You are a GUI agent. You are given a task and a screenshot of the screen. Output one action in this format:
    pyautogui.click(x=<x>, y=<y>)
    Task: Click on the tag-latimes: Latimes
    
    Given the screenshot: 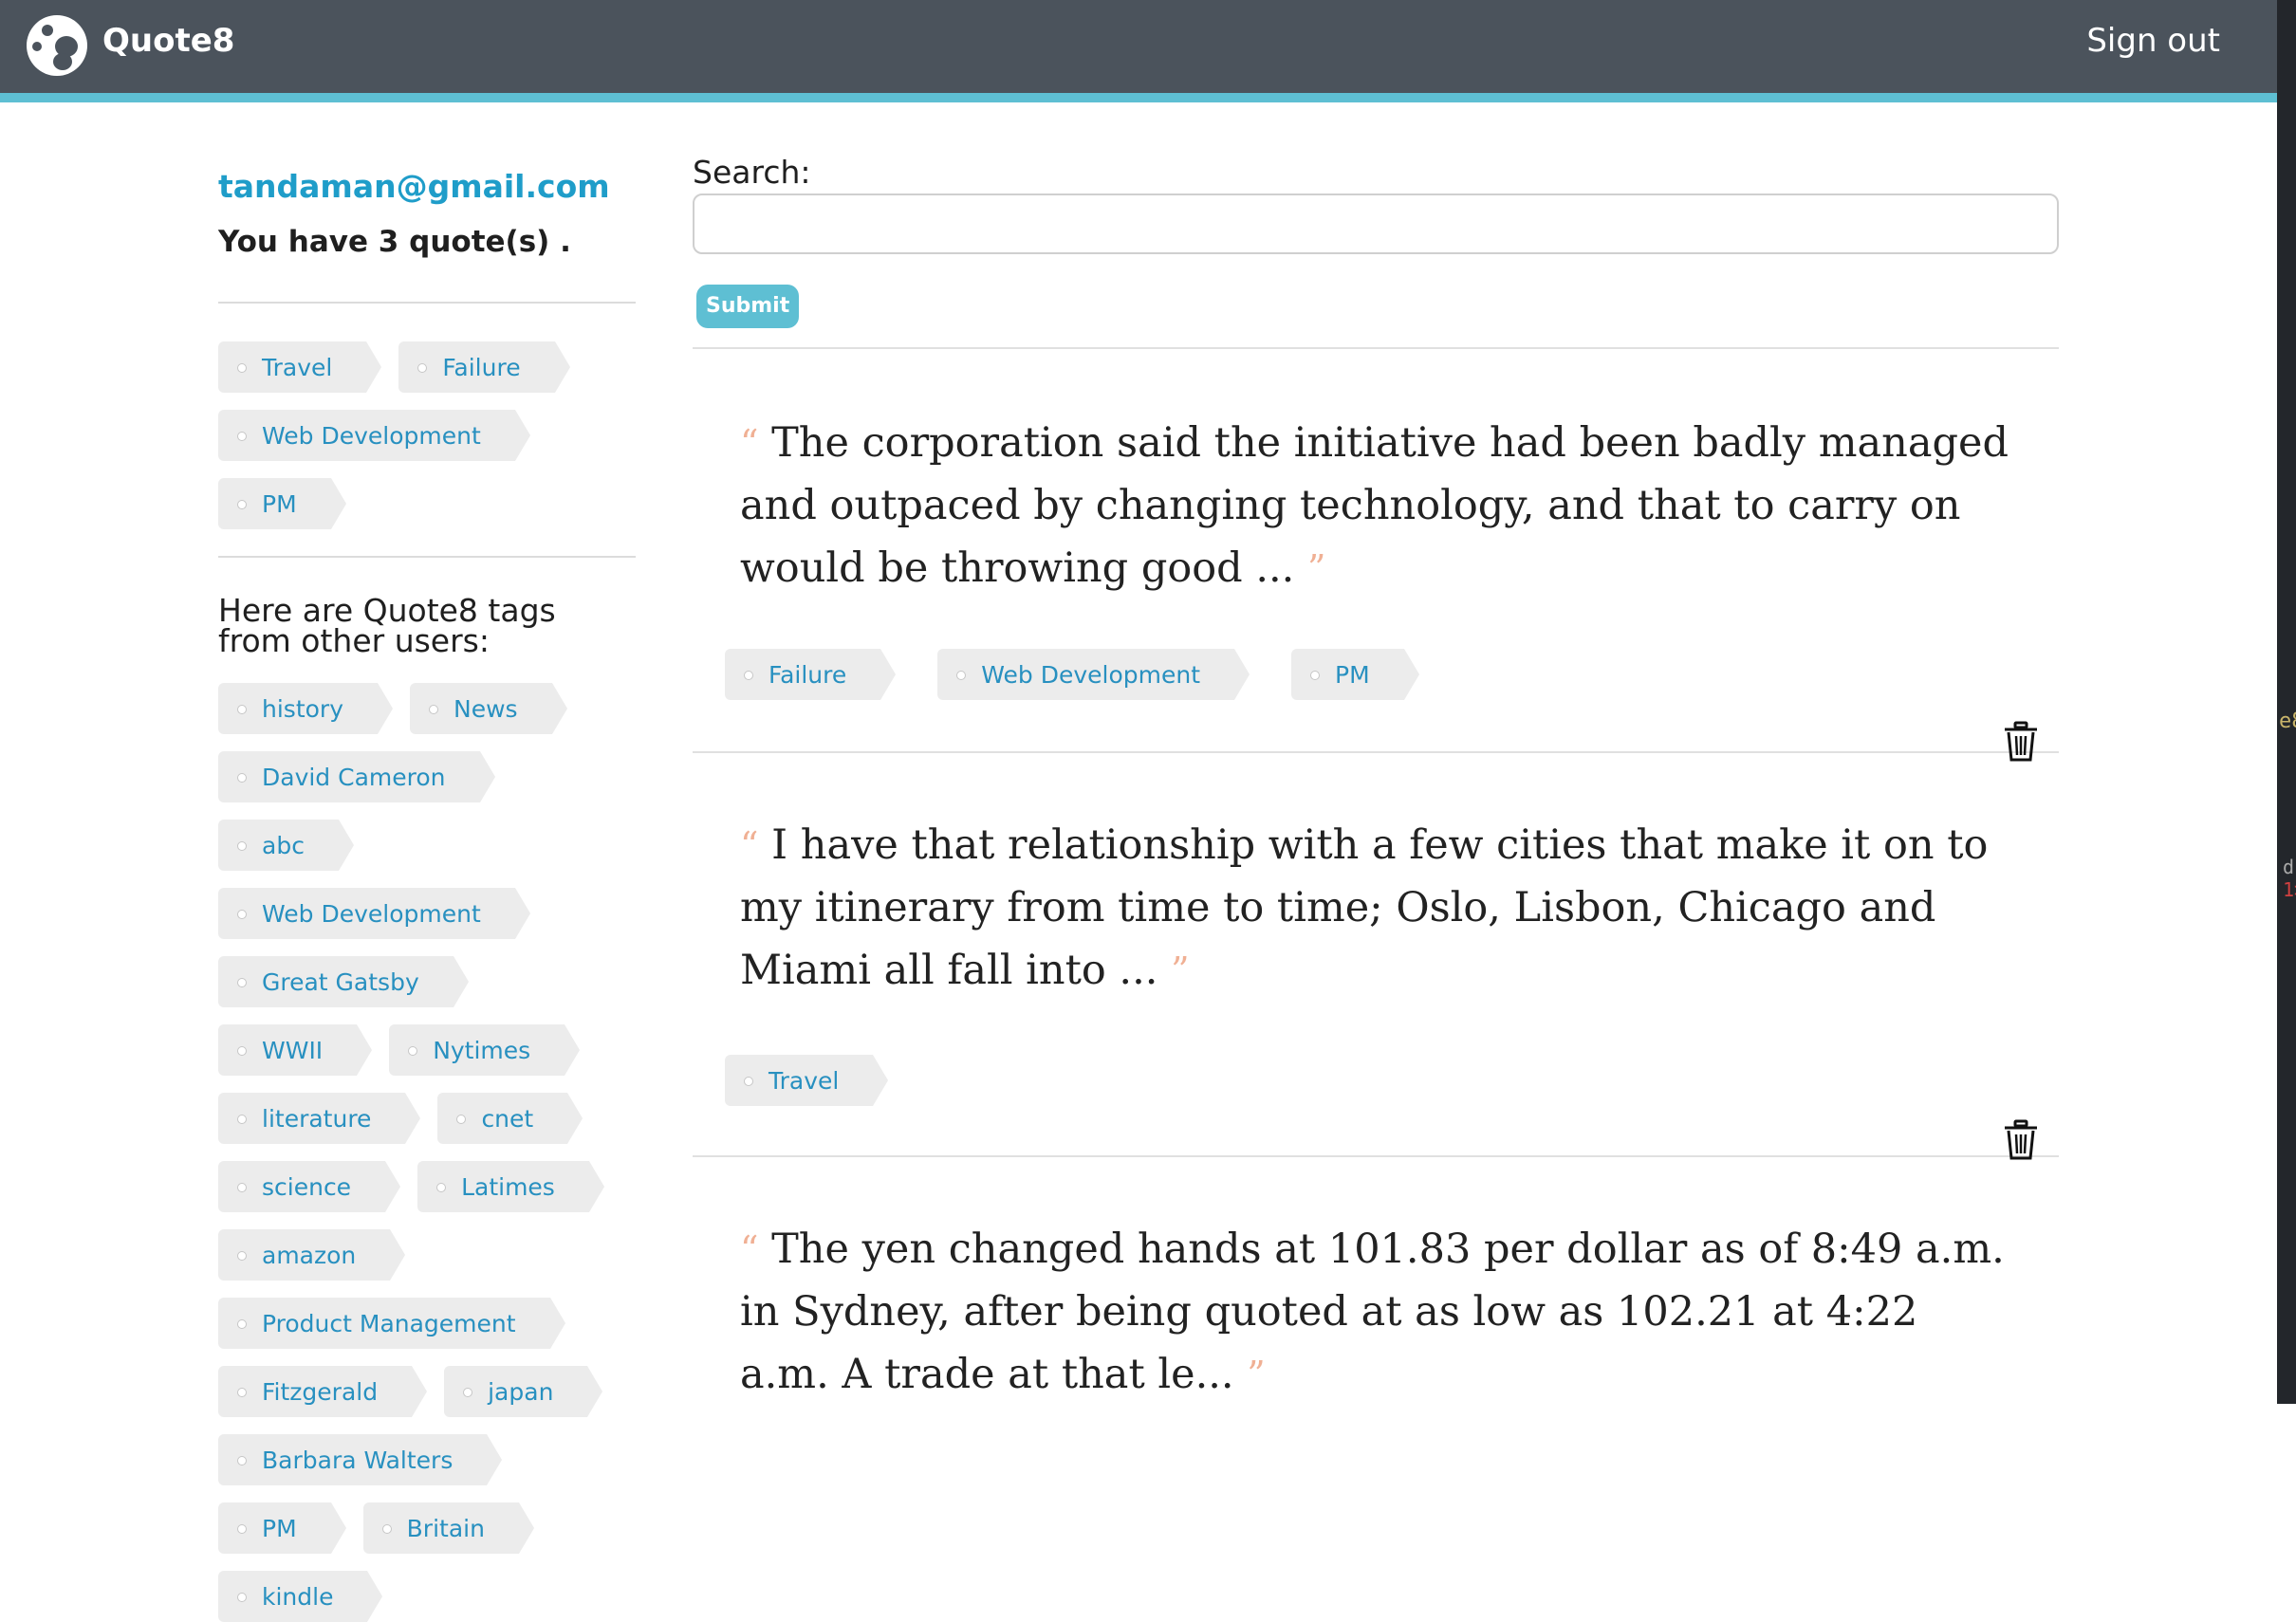 What is the action you would take?
    pyautogui.click(x=510, y=1187)
    